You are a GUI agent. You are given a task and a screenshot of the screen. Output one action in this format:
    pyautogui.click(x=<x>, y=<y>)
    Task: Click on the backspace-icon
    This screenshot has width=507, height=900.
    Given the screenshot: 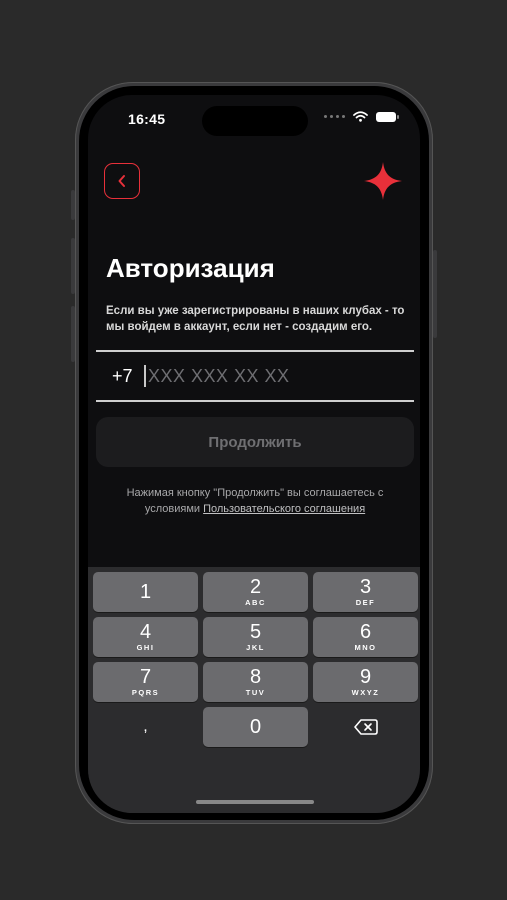 What is the action you would take?
    pyautogui.click(x=365, y=727)
    